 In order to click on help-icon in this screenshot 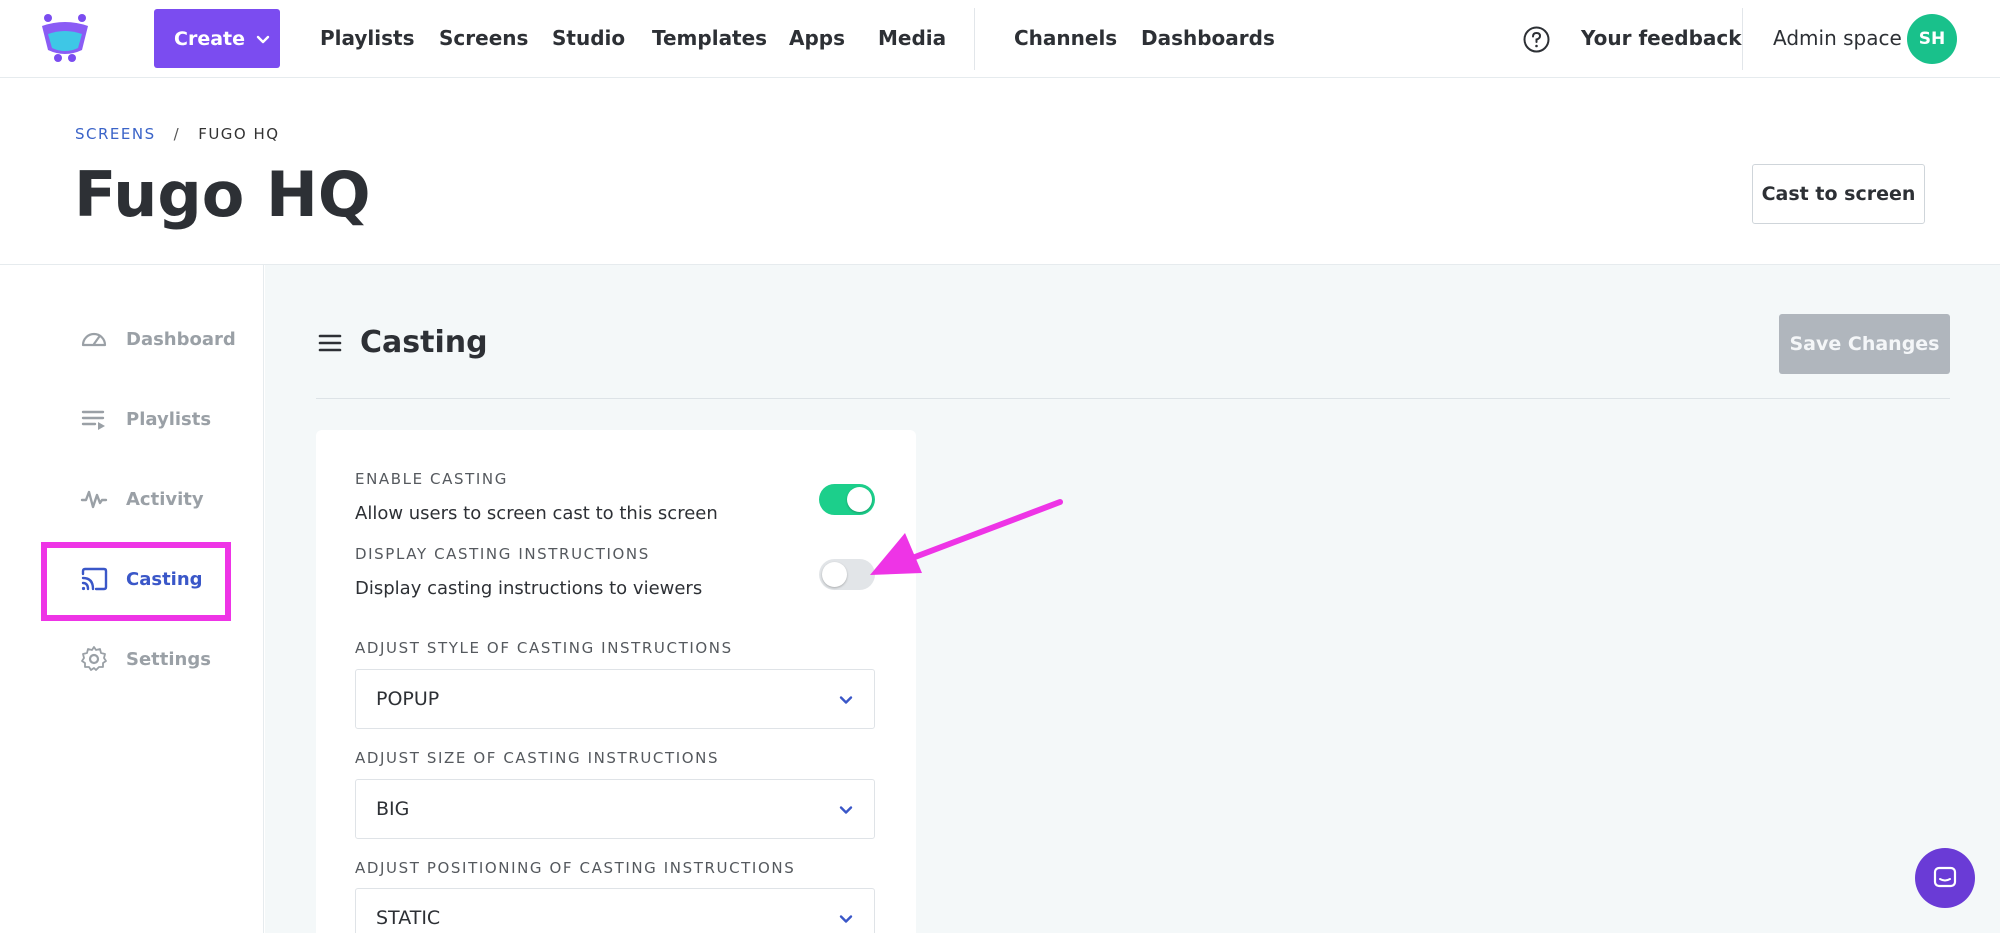, I will do `click(1536, 39)`.